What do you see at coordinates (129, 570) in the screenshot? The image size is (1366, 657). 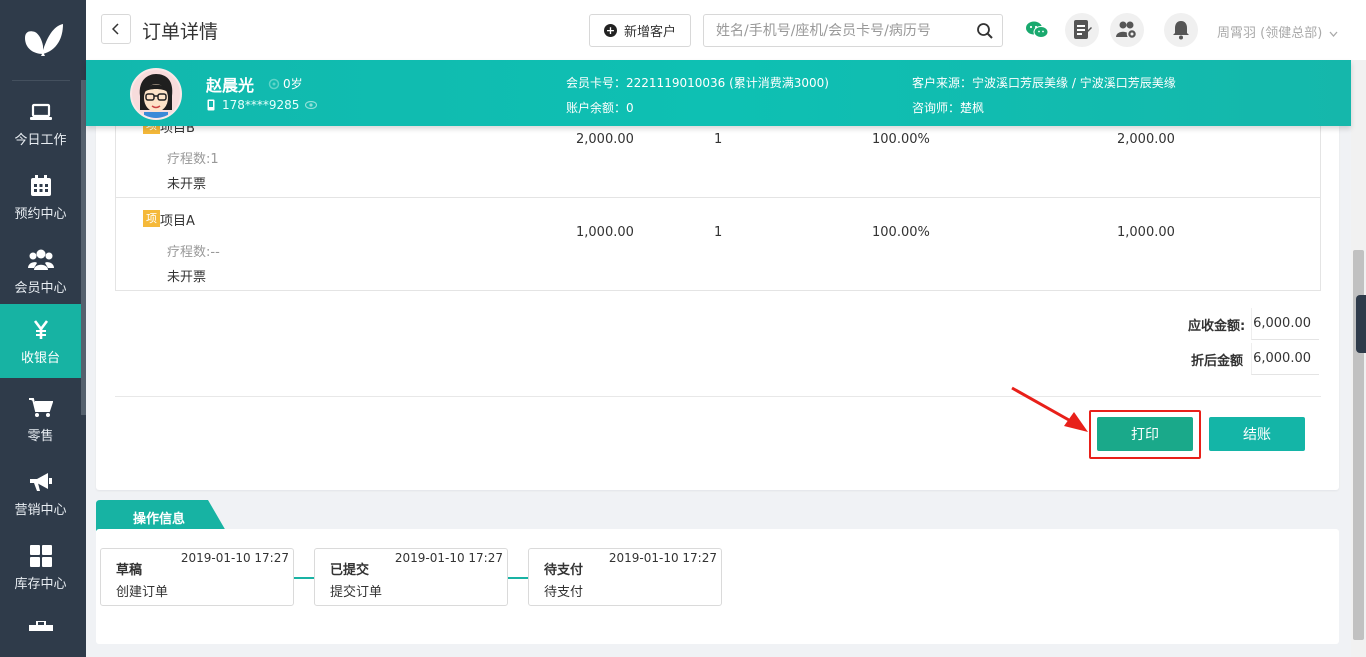 I see `step-title: 草稿` at bounding box center [129, 570].